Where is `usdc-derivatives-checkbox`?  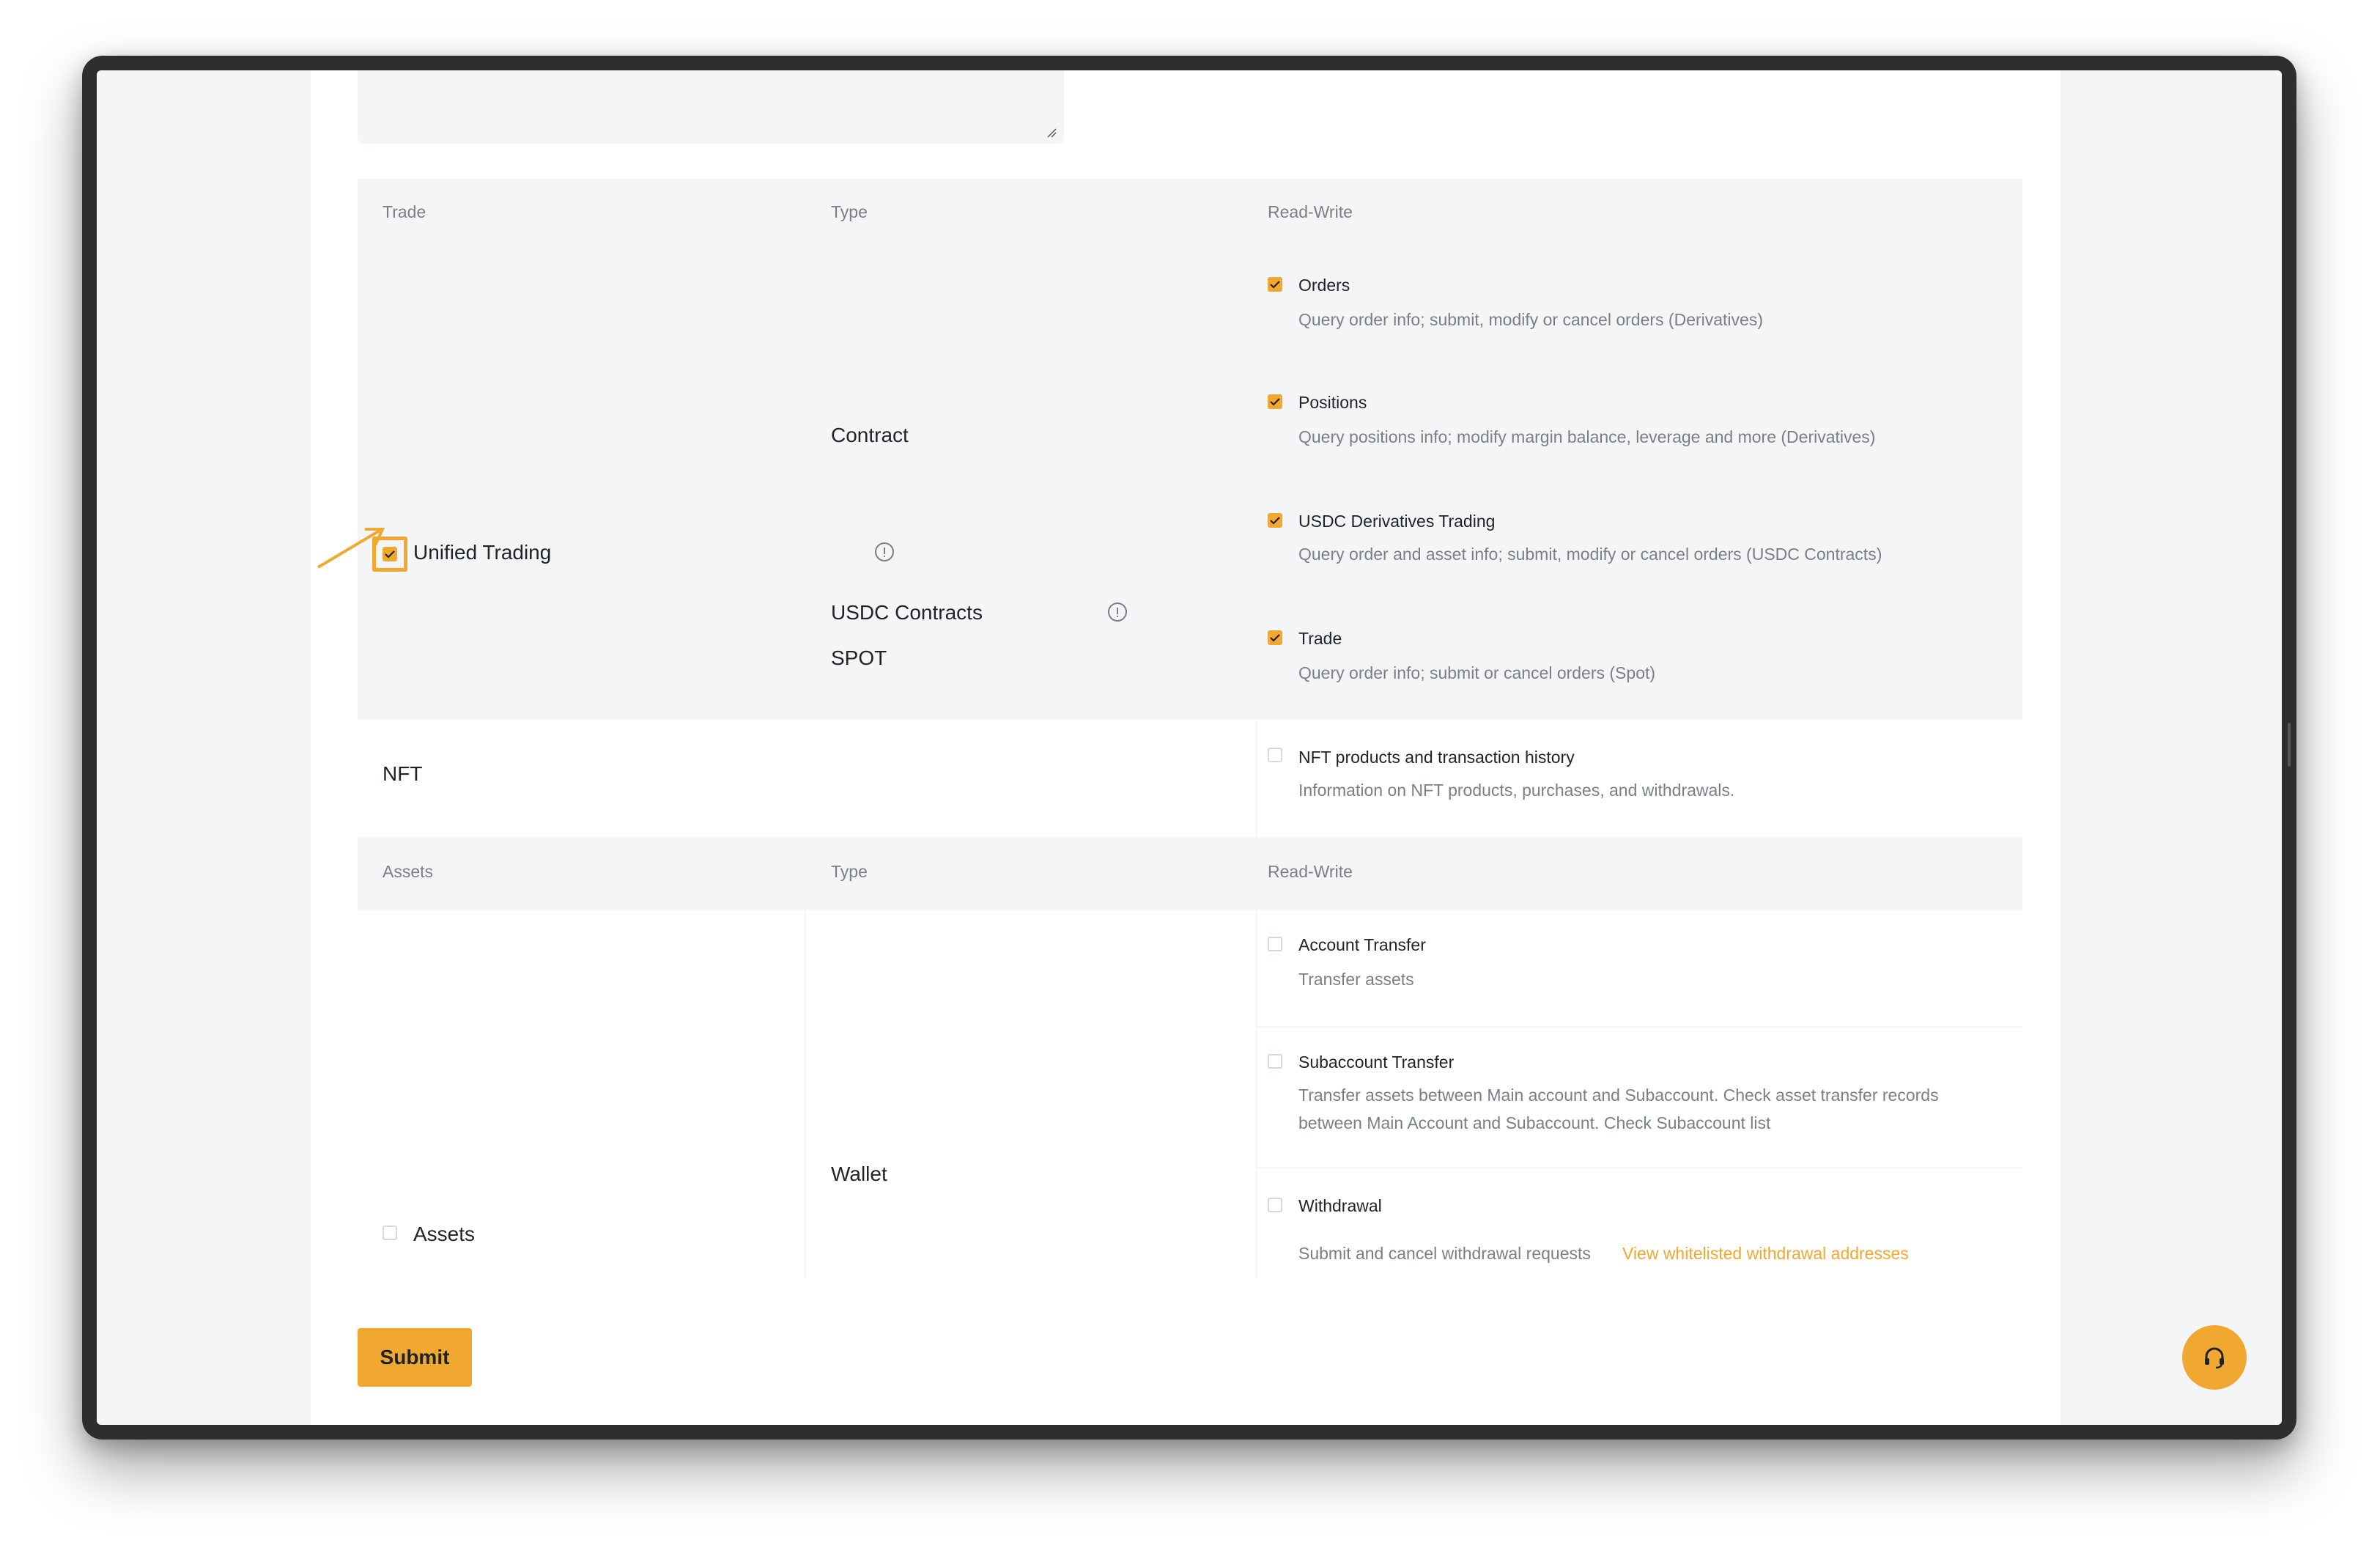
usdc-derivatives-checkbox is located at coordinates (1275, 520).